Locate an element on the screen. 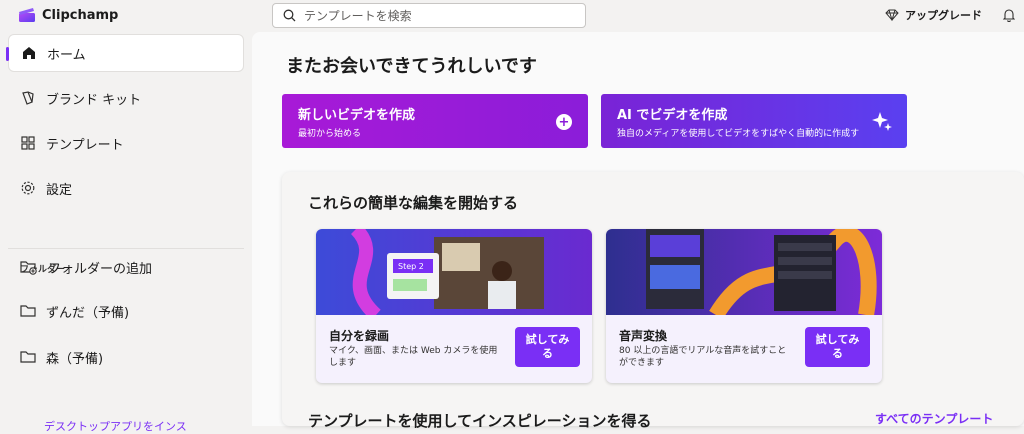  sidebar-item-add-folder: フォルダーの追加 is located at coordinates (126, 267).